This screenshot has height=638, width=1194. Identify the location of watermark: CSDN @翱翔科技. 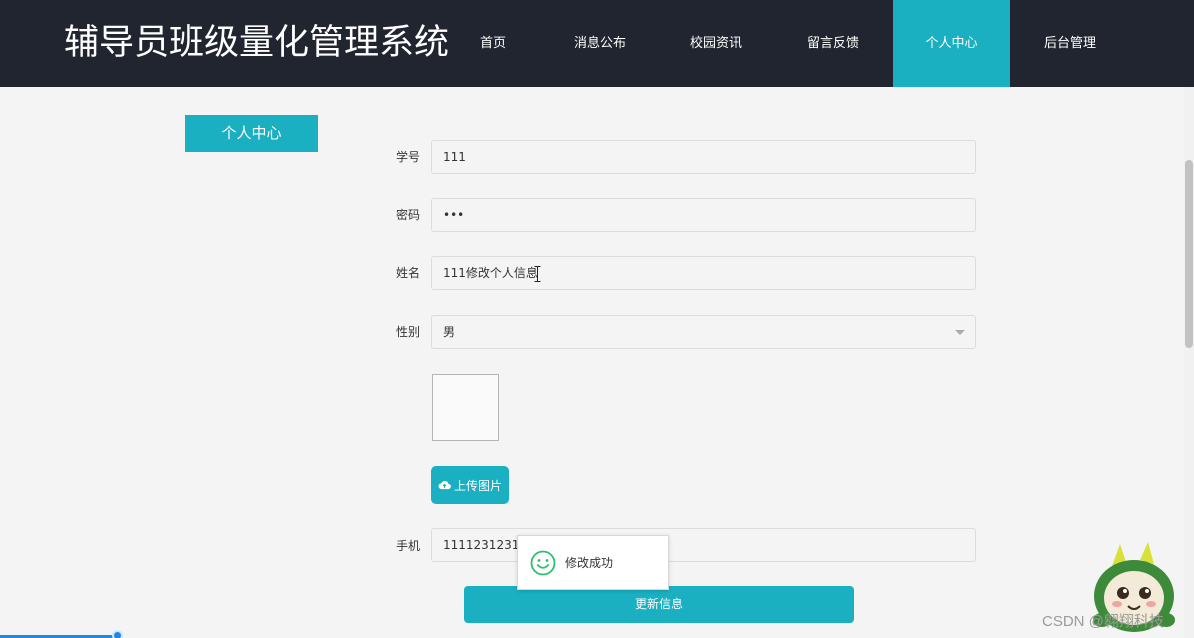
(1103, 621).